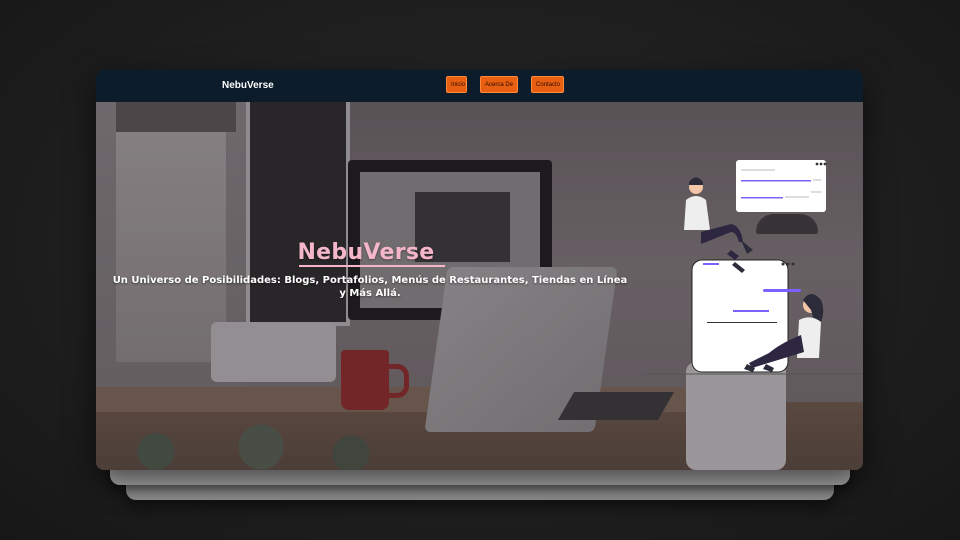 The image size is (960, 540). Describe the element at coordinates (366, 252) in the screenshot. I see `hero-title: NebuVerse` at that location.